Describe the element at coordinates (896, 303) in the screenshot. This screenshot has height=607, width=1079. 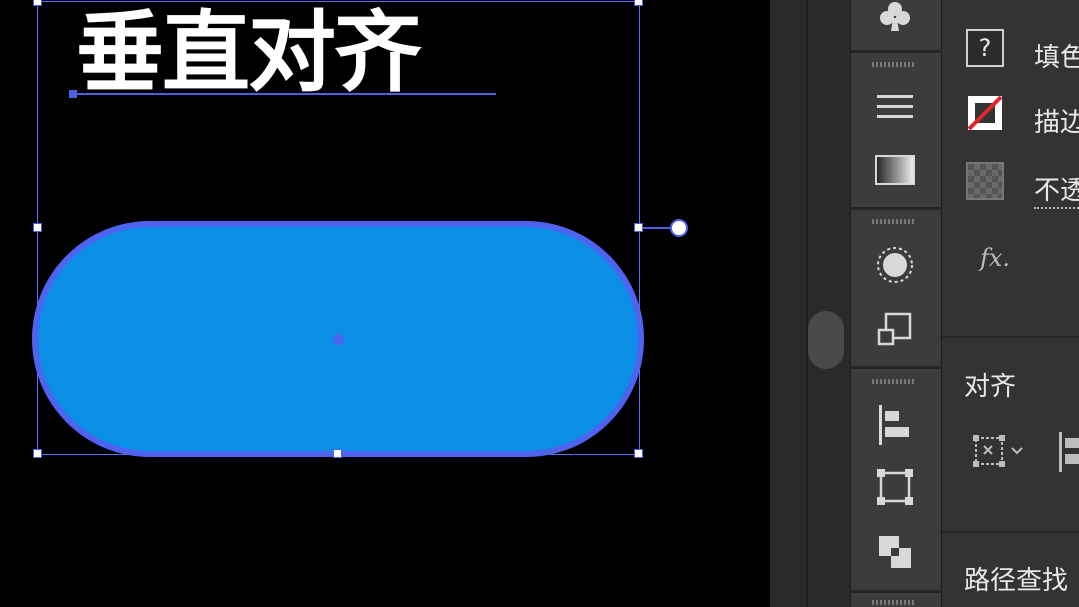
I see `collapsed-panel-strip` at that location.